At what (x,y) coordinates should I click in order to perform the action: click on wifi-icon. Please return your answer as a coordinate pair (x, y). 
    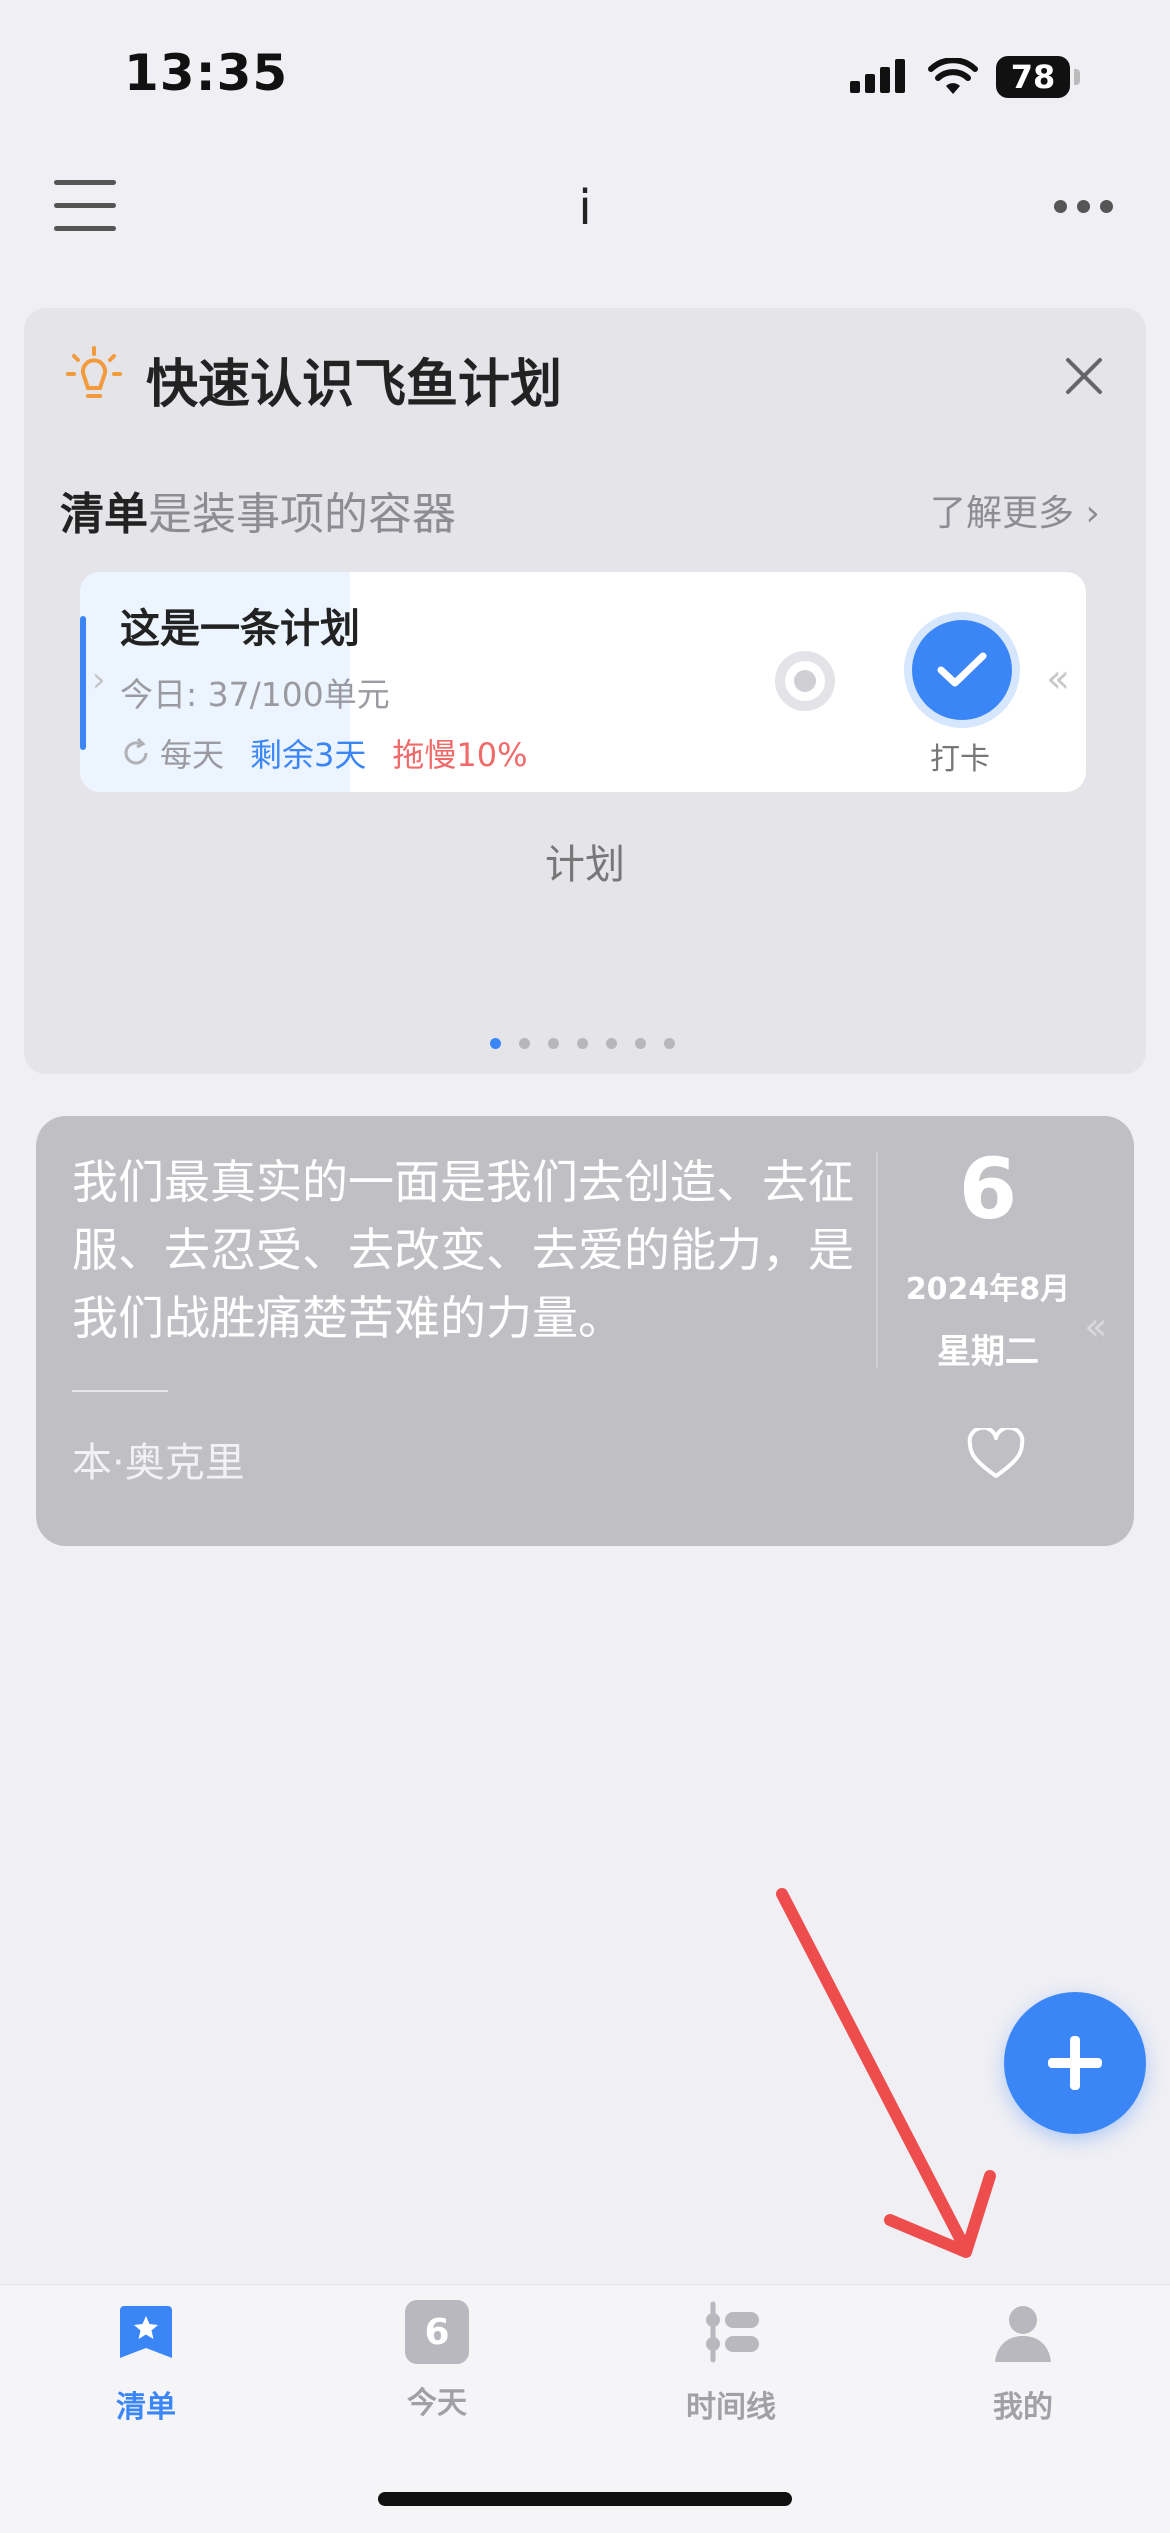
    Looking at the image, I should click on (953, 76).